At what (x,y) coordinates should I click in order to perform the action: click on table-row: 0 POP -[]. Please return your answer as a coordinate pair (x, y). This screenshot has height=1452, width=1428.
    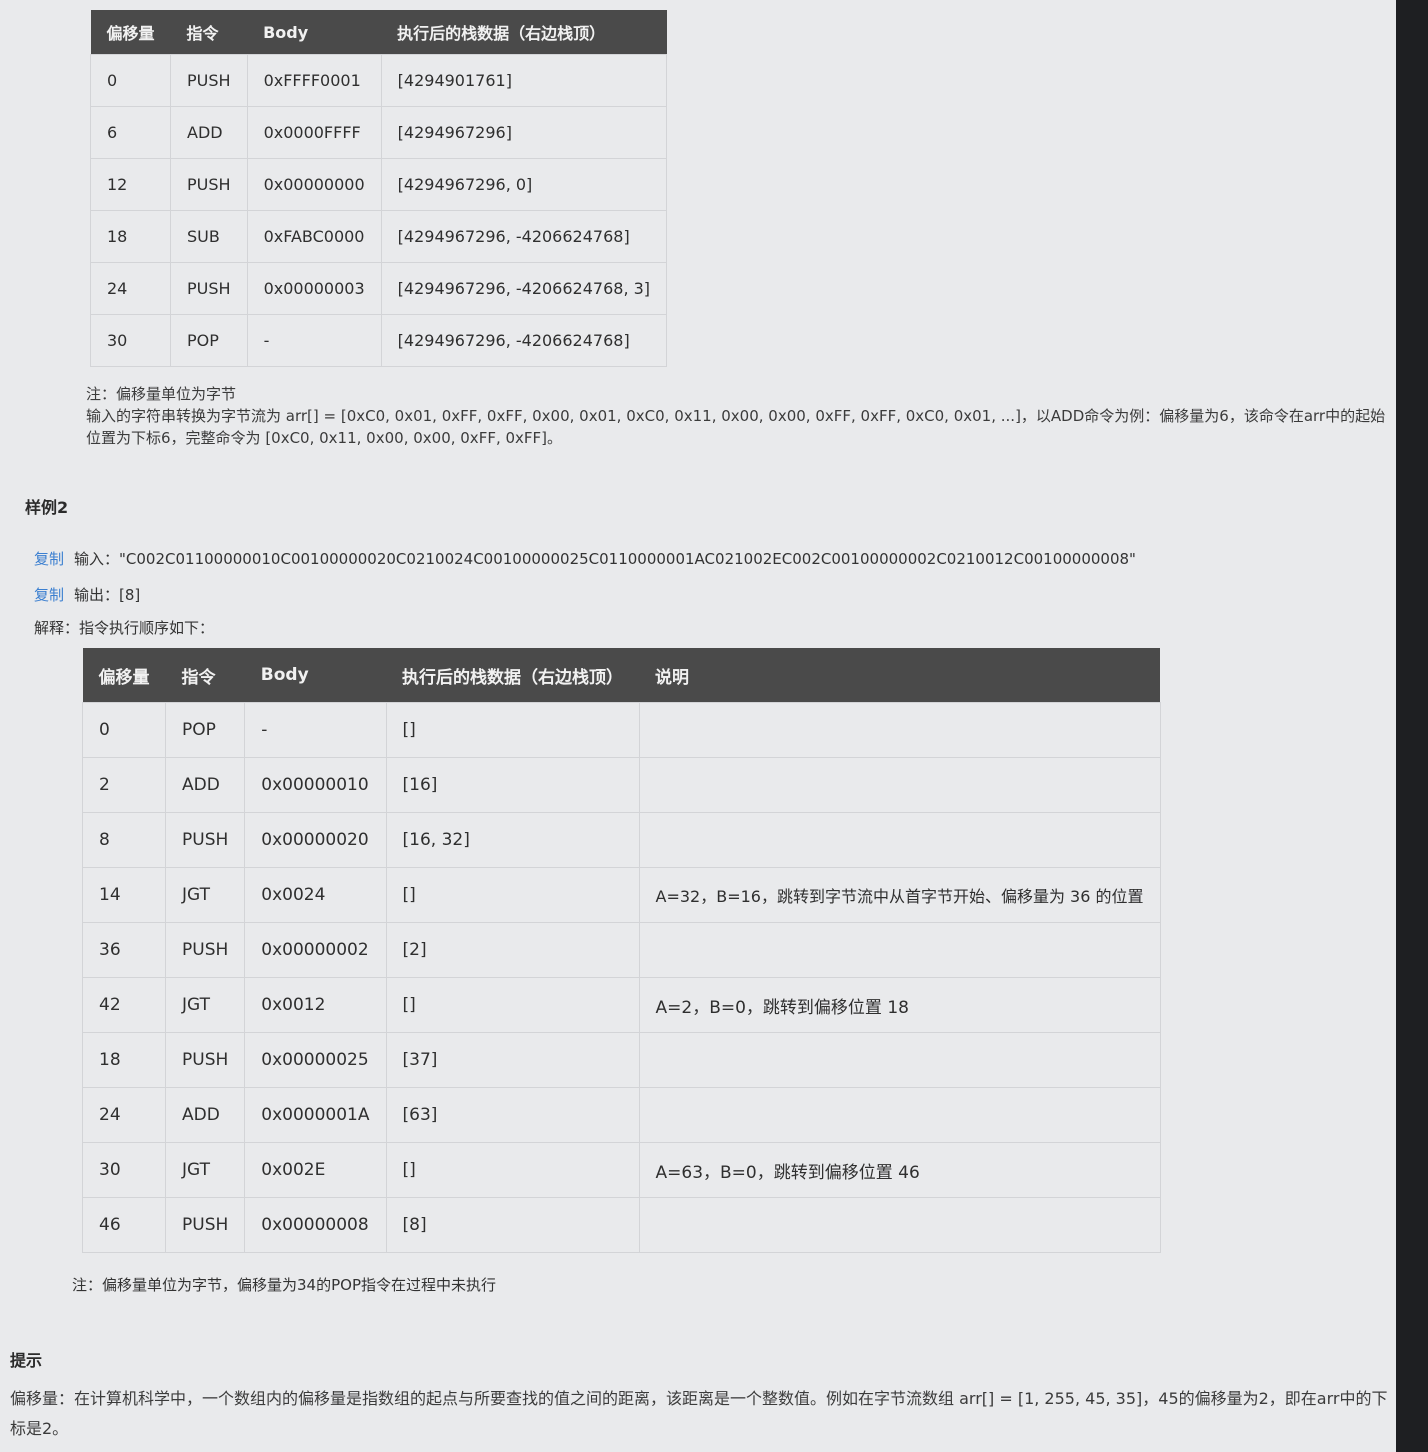
    Looking at the image, I should click on (621, 730).